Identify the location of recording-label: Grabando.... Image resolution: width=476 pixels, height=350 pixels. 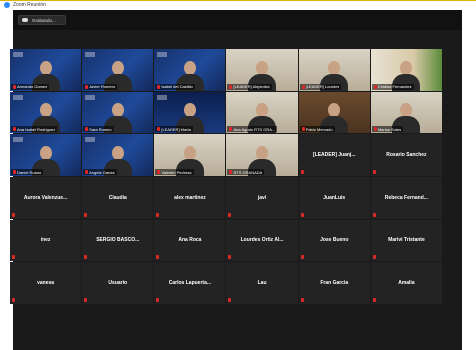
(44, 20).